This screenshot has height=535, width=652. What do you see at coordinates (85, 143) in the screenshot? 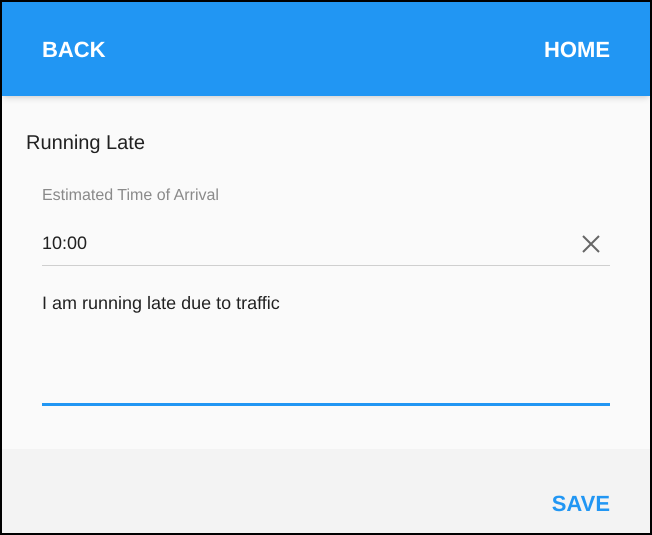
I see `page-title: Running Late` at bounding box center [85, 143].